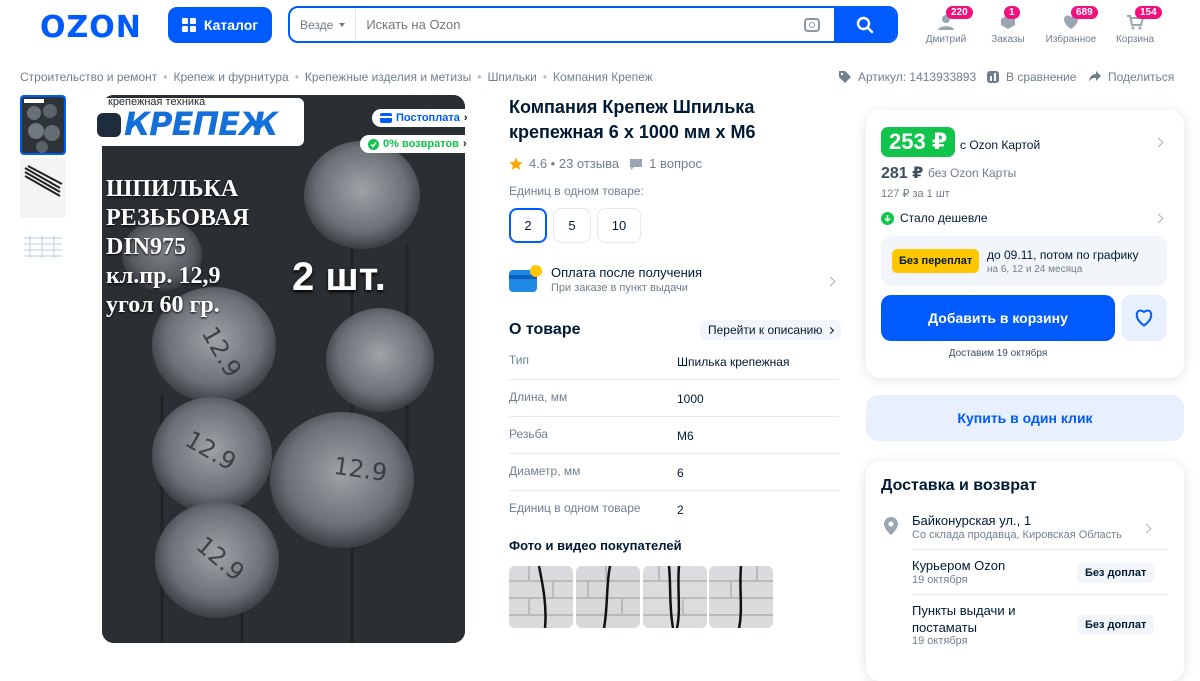 This screenshot has height=681, width=1200. What do you see at coordinates (1148, 12) in the screenshot?
I see `cart-badge: 154` at bounding box center [1148, 12].